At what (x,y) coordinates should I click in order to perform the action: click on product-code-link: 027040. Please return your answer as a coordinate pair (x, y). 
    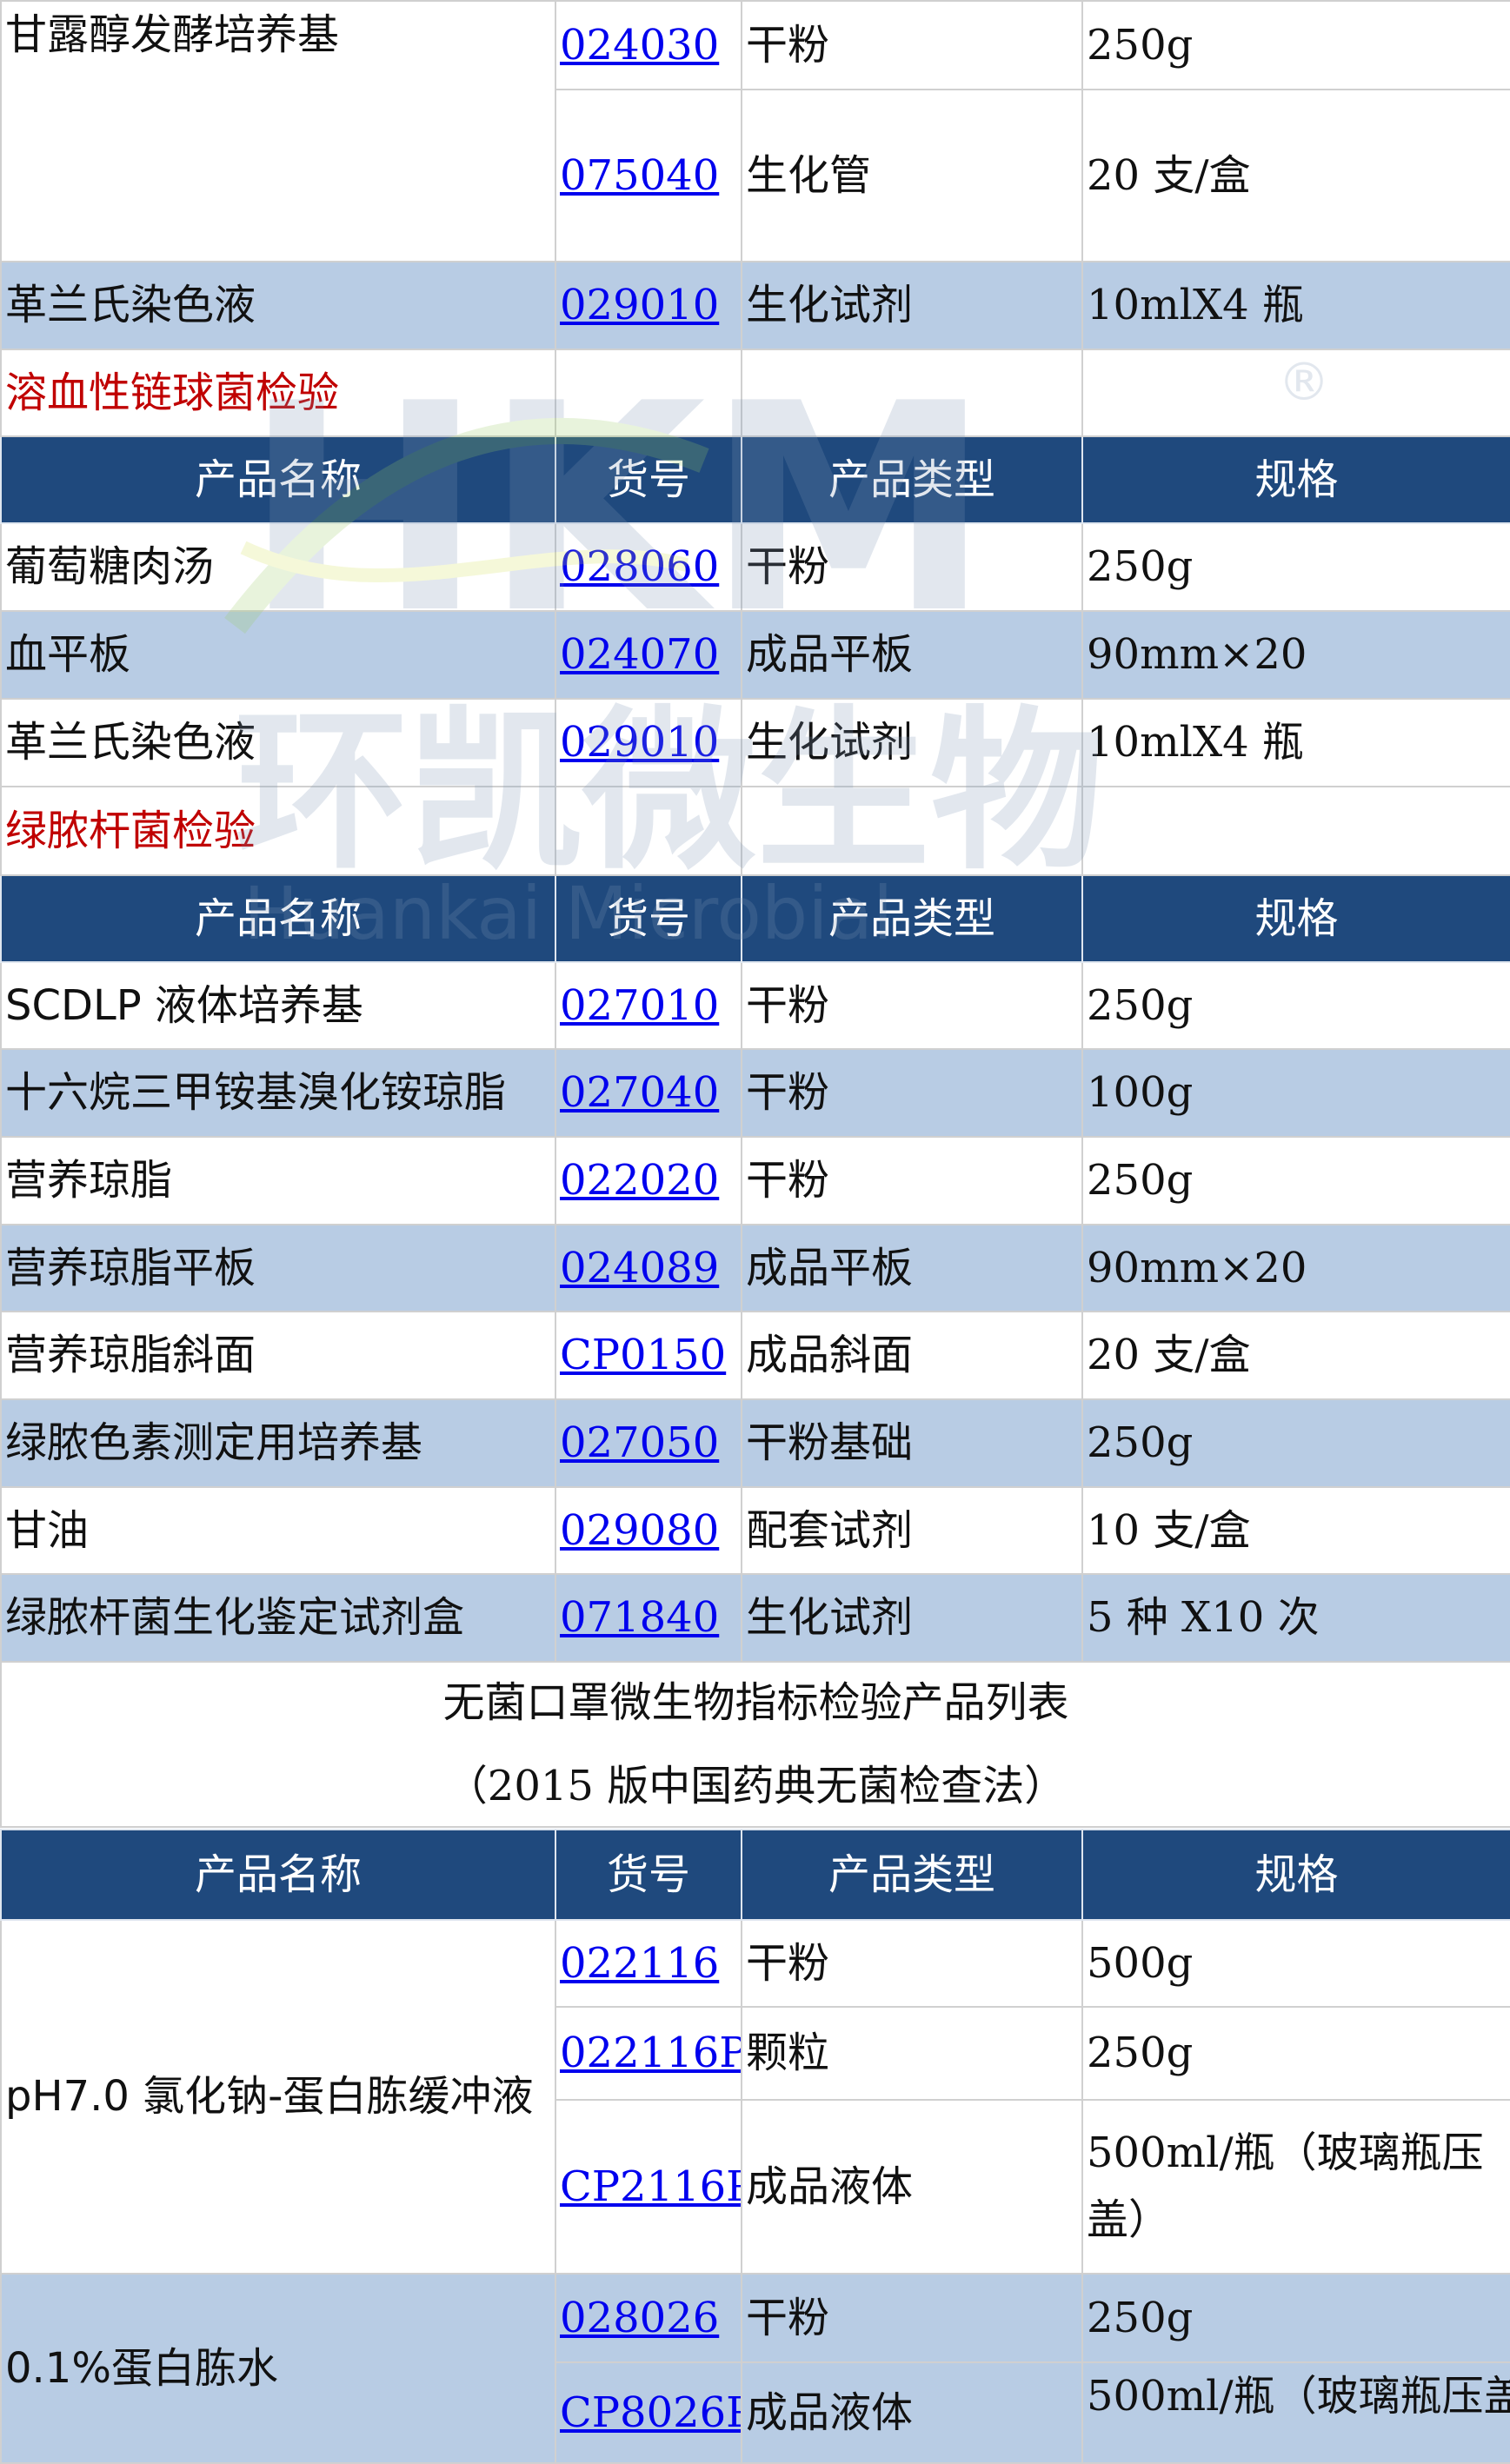
    Looking at the image, I should click on (640, 1092).